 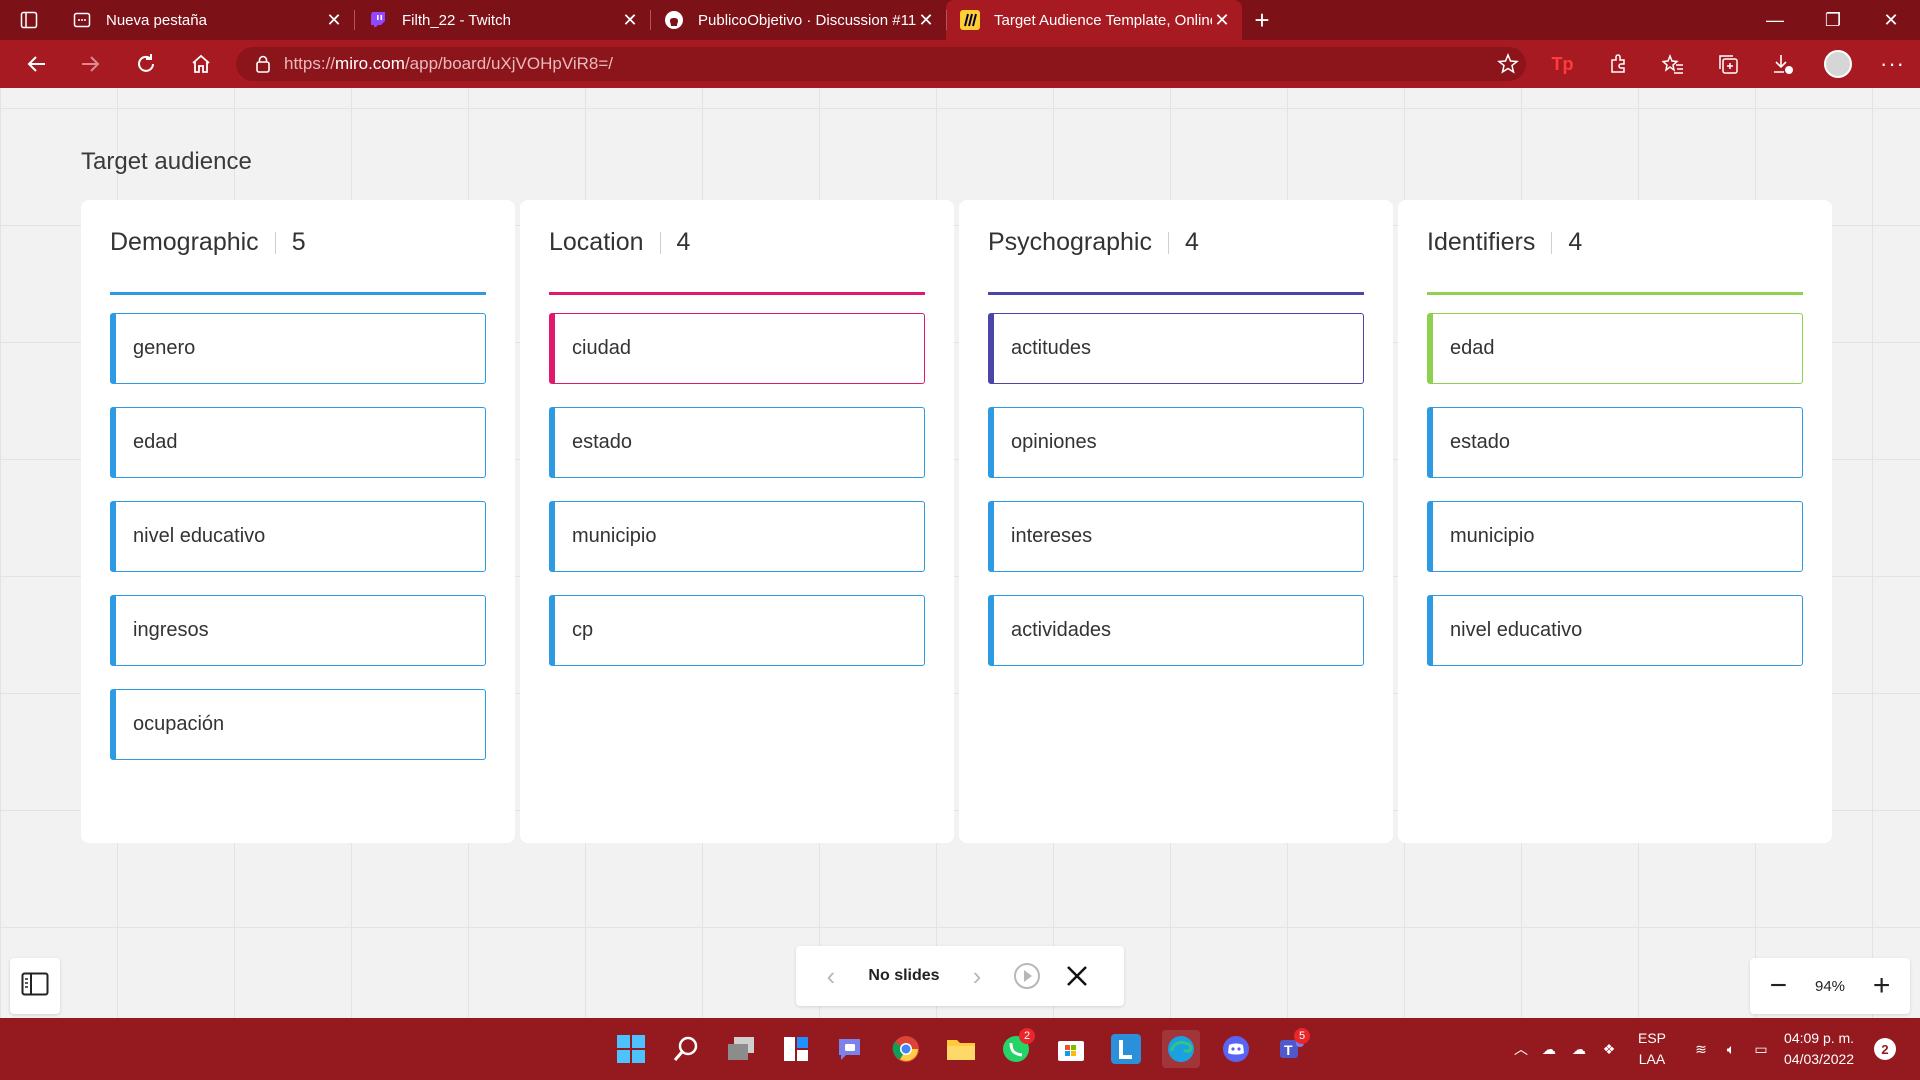 I want to click on column-header: Location 4, so click(x=619, y=242).